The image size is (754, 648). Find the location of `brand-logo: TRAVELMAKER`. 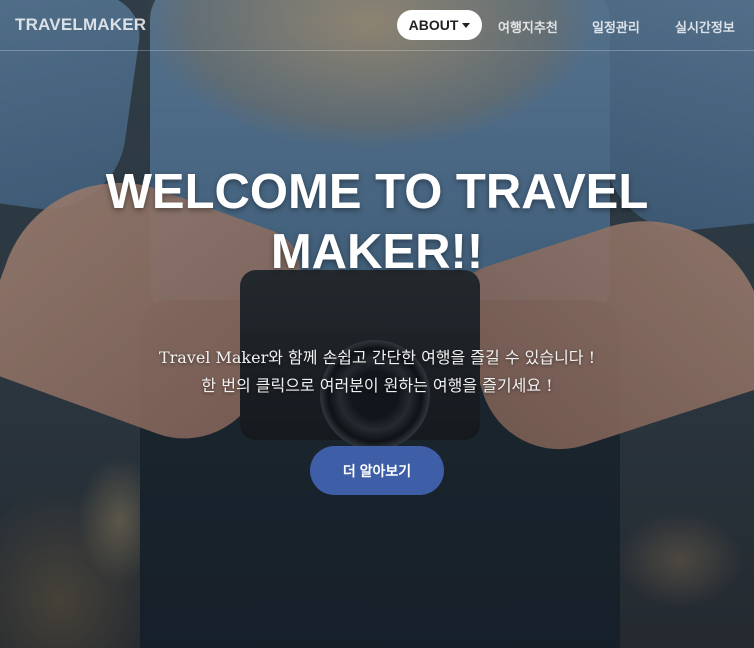

brand-logo: TRAVELMAKER is located at coordinates (80, 25).